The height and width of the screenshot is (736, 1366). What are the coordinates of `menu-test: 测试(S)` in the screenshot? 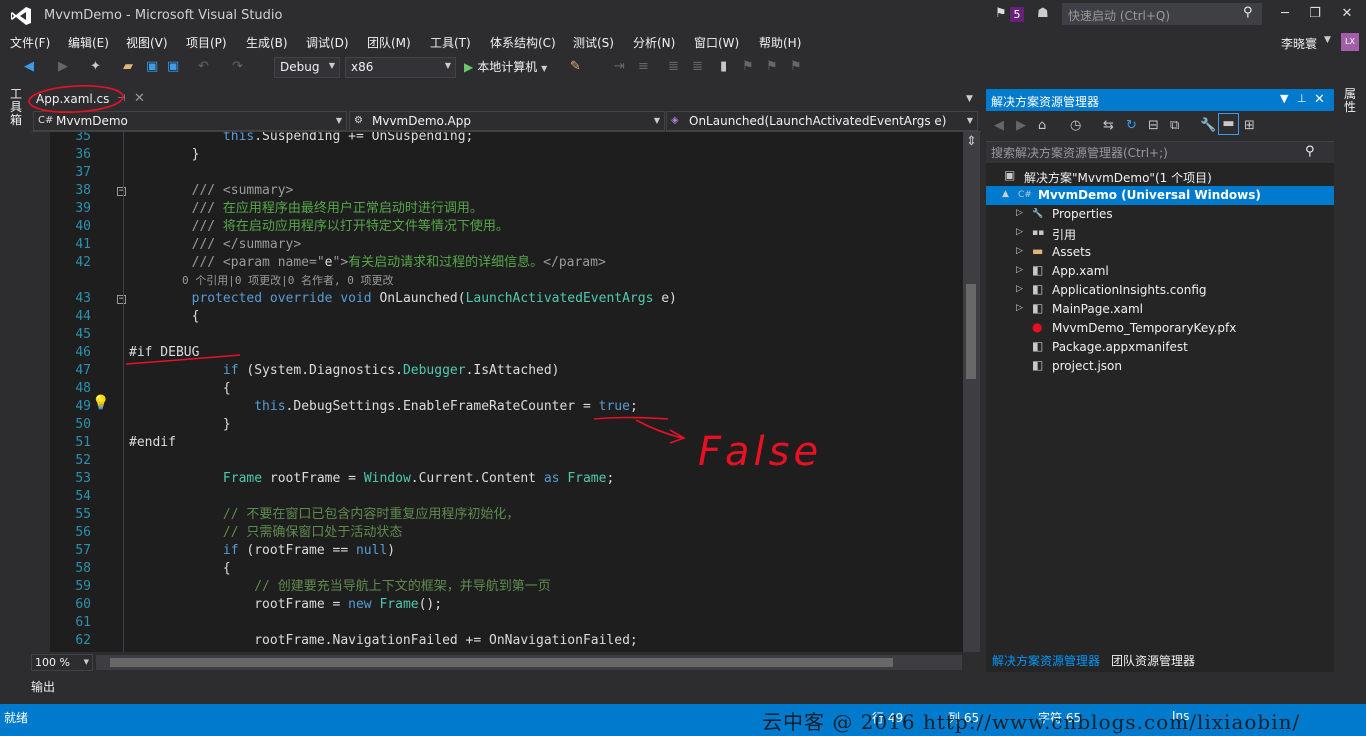 It's located at (593, 42).